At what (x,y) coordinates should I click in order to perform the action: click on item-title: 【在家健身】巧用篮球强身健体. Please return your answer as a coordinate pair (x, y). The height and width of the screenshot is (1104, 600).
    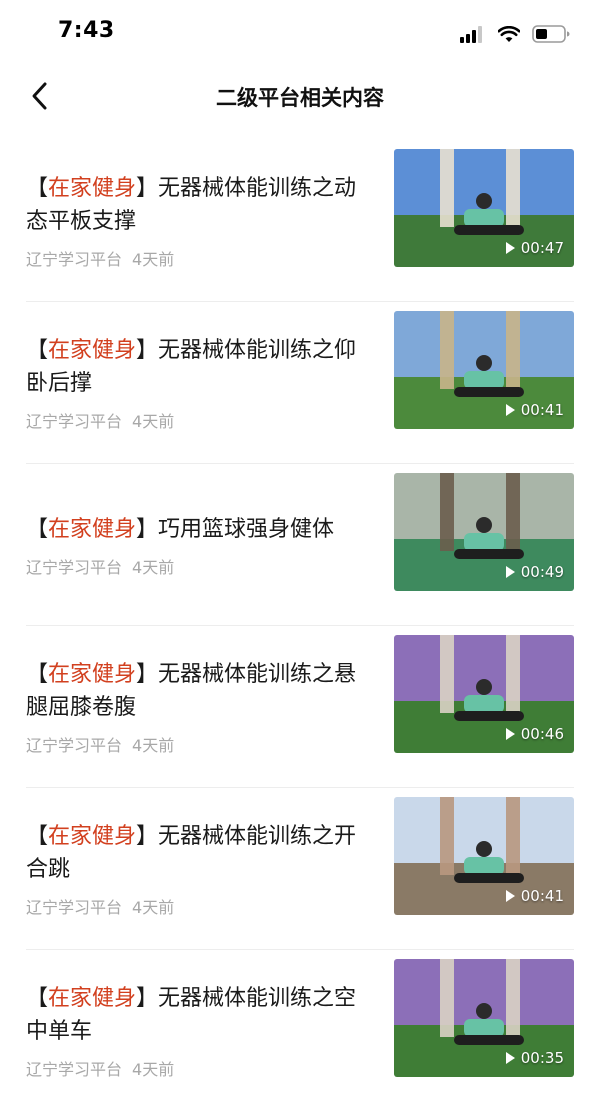
    Looking at the image, I should click on (201, 529).